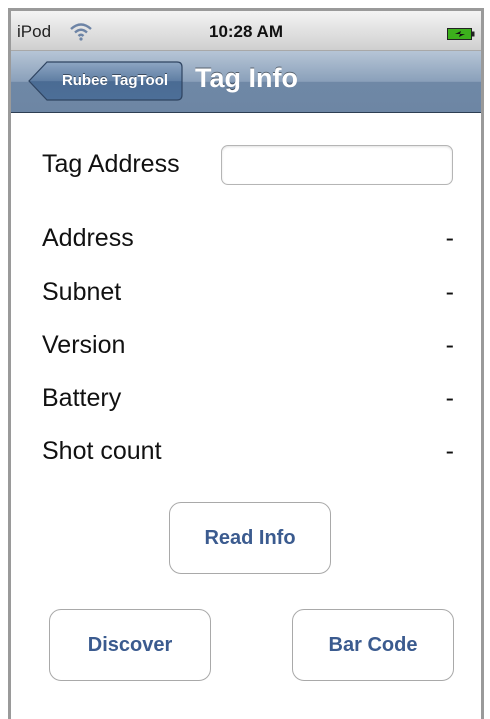  Describe the element at coordinates (84, 345) in the screenshot. I see `version-label: Version` at that location.